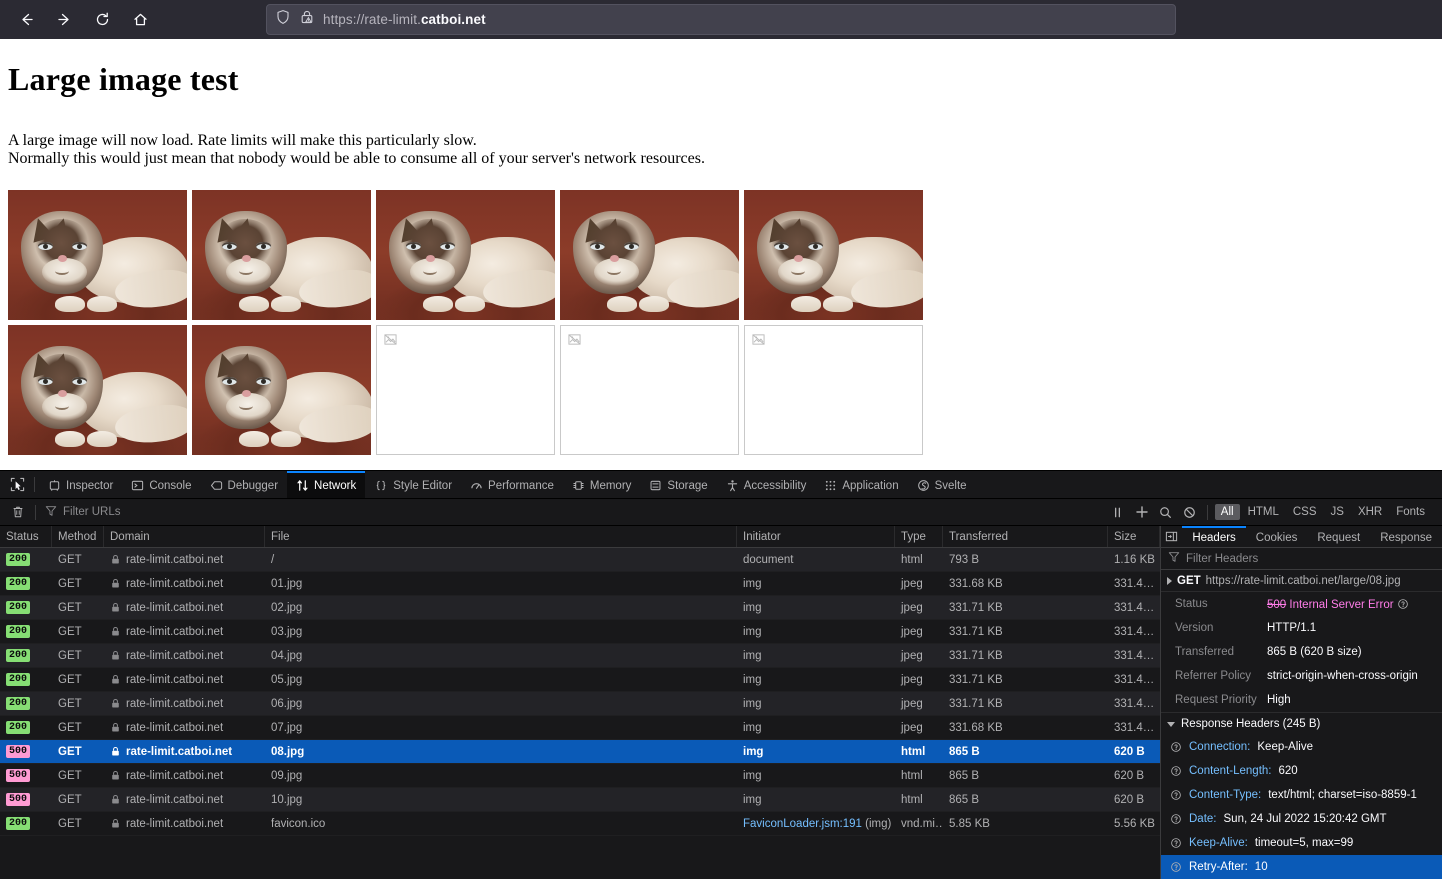 Image resolution: width=1442 pixels, height=879 pixels. I want to click on details-tab-request: Request, so click(1338, 536).